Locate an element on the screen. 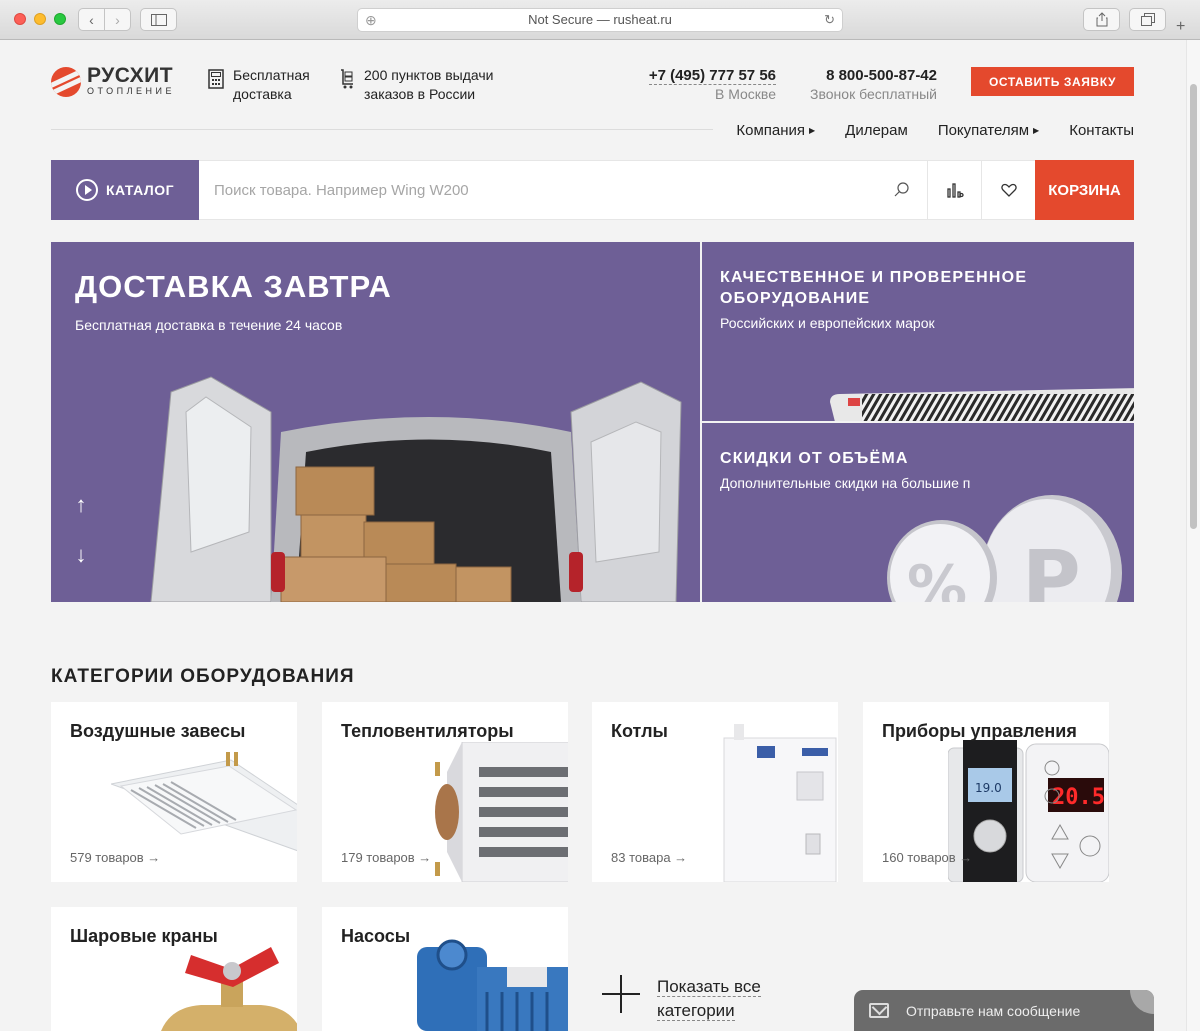  show-all-line-1: Показать все is located at coordinates (709, 987).